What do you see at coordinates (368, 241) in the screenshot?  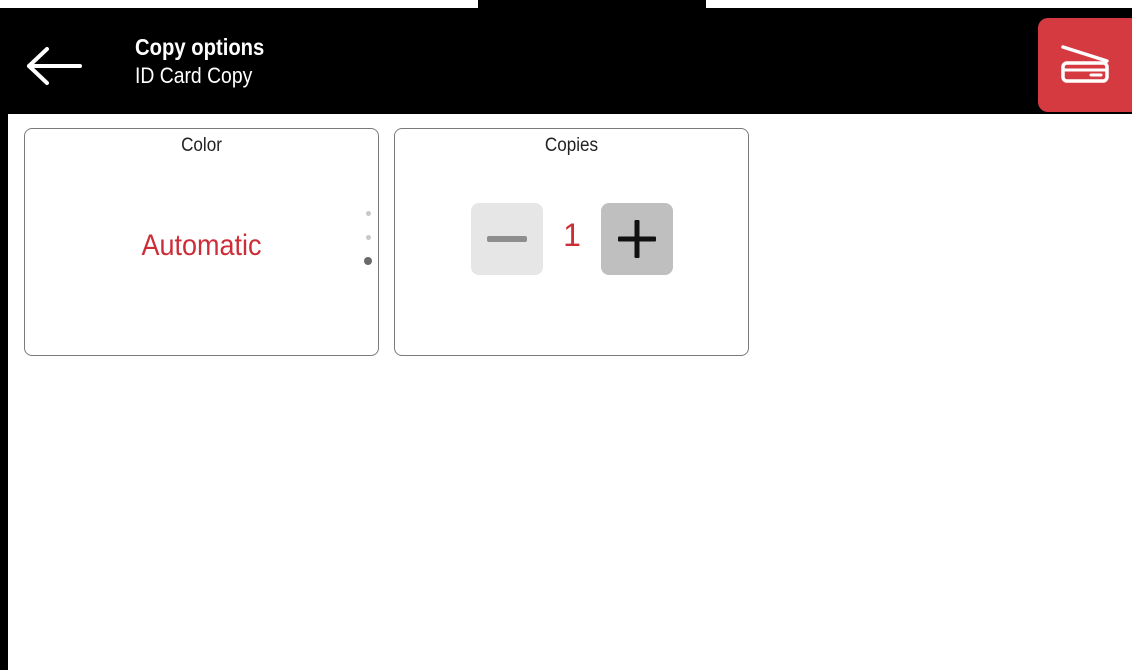 I see `page-indicator` at bounding box center [368, 241].